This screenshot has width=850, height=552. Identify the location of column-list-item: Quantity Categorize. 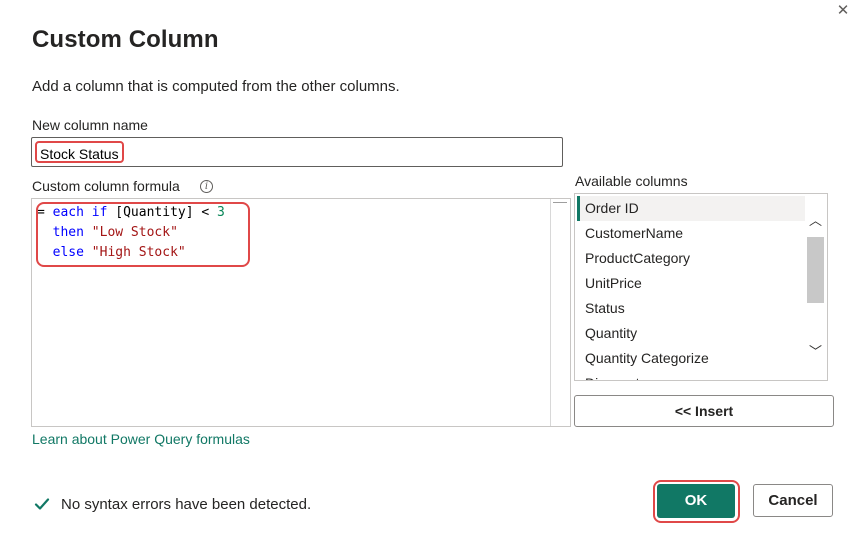
(691, 358).